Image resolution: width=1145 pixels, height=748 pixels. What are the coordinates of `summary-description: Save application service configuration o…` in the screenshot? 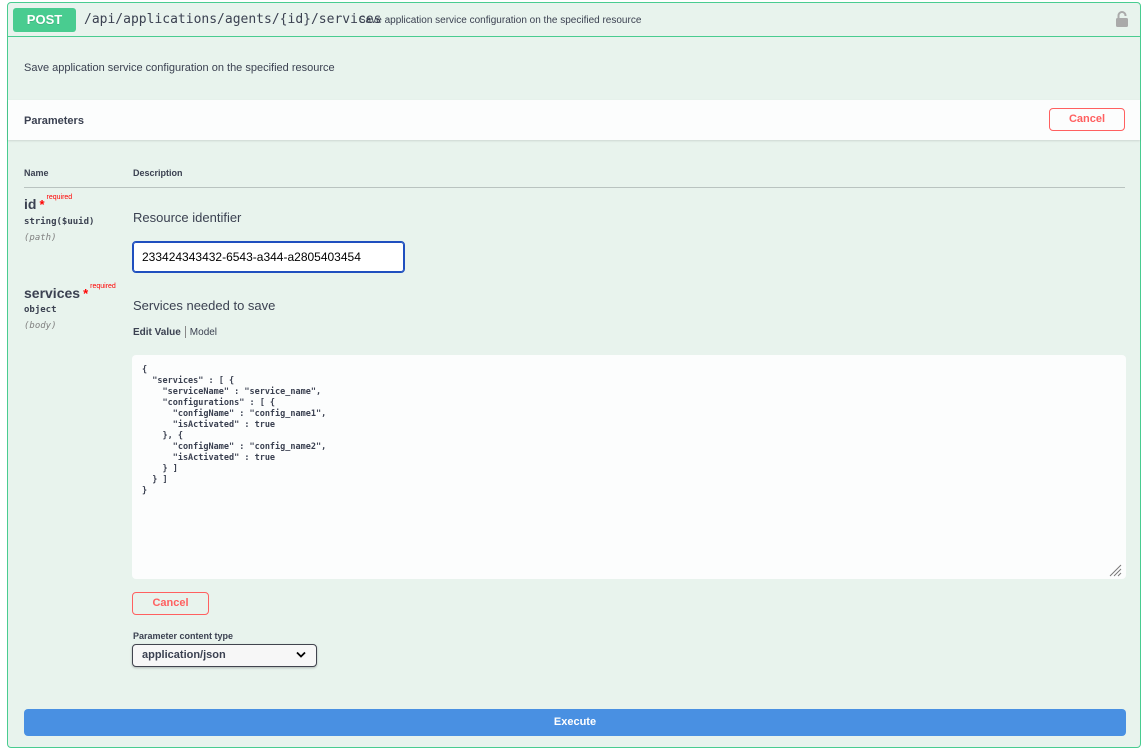 It's located at (500, 20).